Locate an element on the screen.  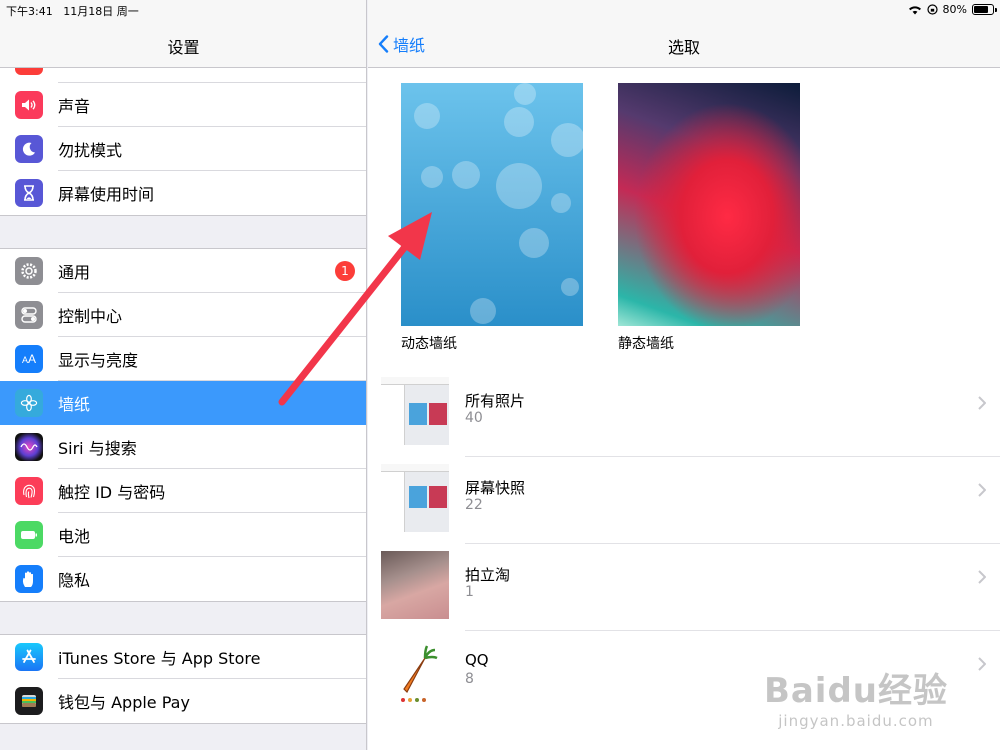
settings-label: 勿扰模式 is located at coordinates (90, 150).